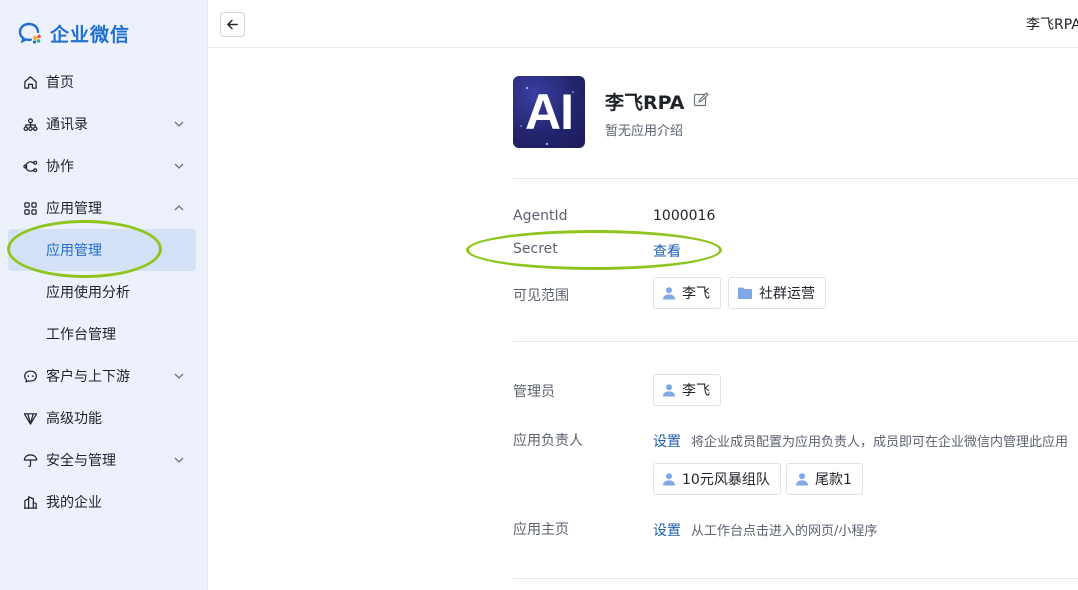 Image resolution: width=1078 pixels, height=590 pixels. I want to click on sidebar-item-label: 首页, so click(60, 83).